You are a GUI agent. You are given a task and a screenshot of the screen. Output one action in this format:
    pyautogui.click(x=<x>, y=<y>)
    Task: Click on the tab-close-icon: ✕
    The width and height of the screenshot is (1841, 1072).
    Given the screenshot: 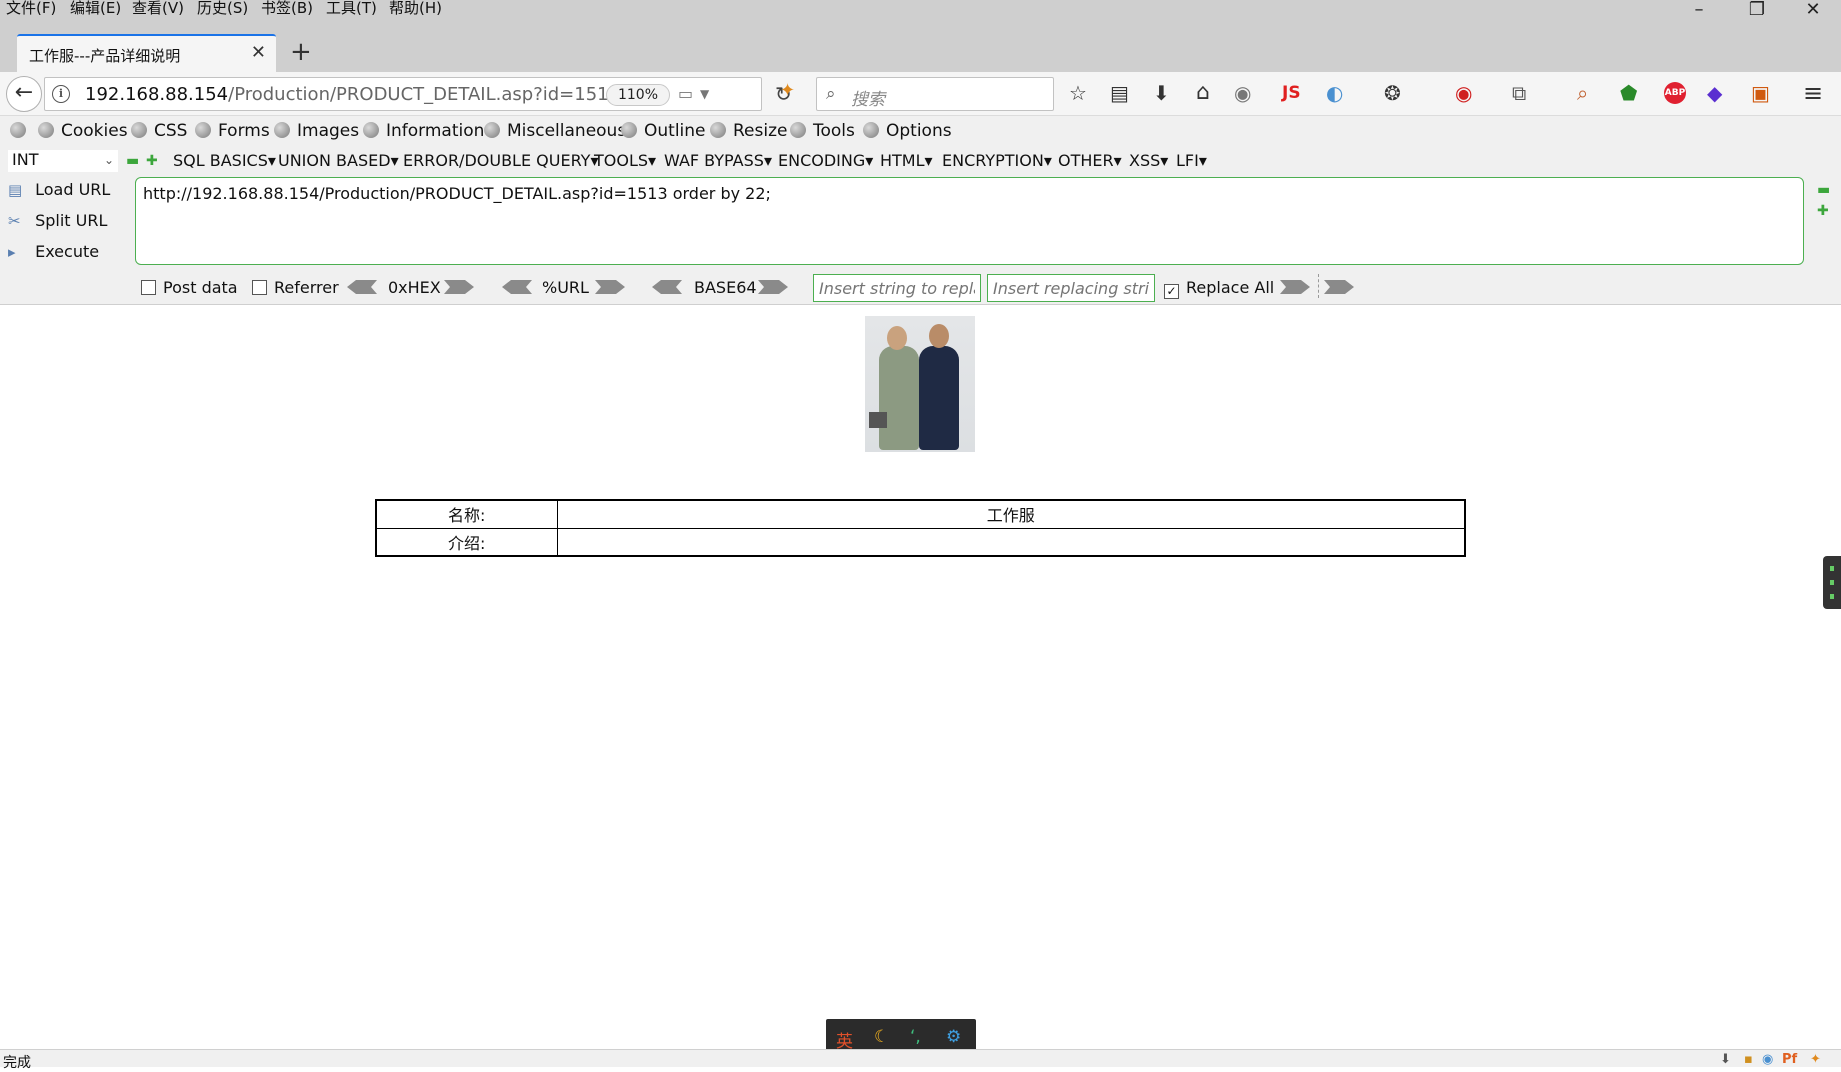 What is the action you would take?
    pyautogui.click(x=258, y=52)
    